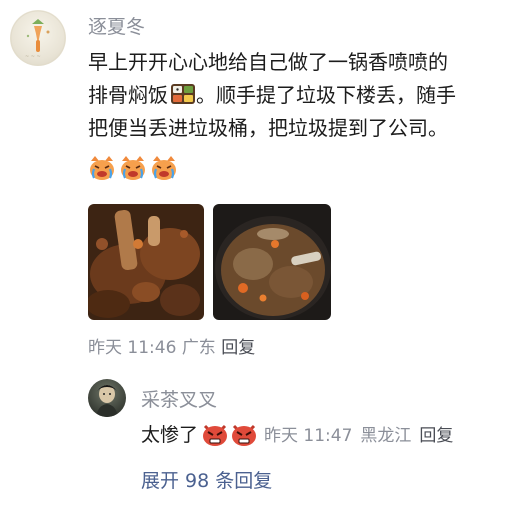 Image resolution: width=523 pixels, height=528 pixels. What do you see at coordinates (132, 348) in the screenshot?
I see `comment-time: 昨天 11:46` at bounding box center [132, 348].